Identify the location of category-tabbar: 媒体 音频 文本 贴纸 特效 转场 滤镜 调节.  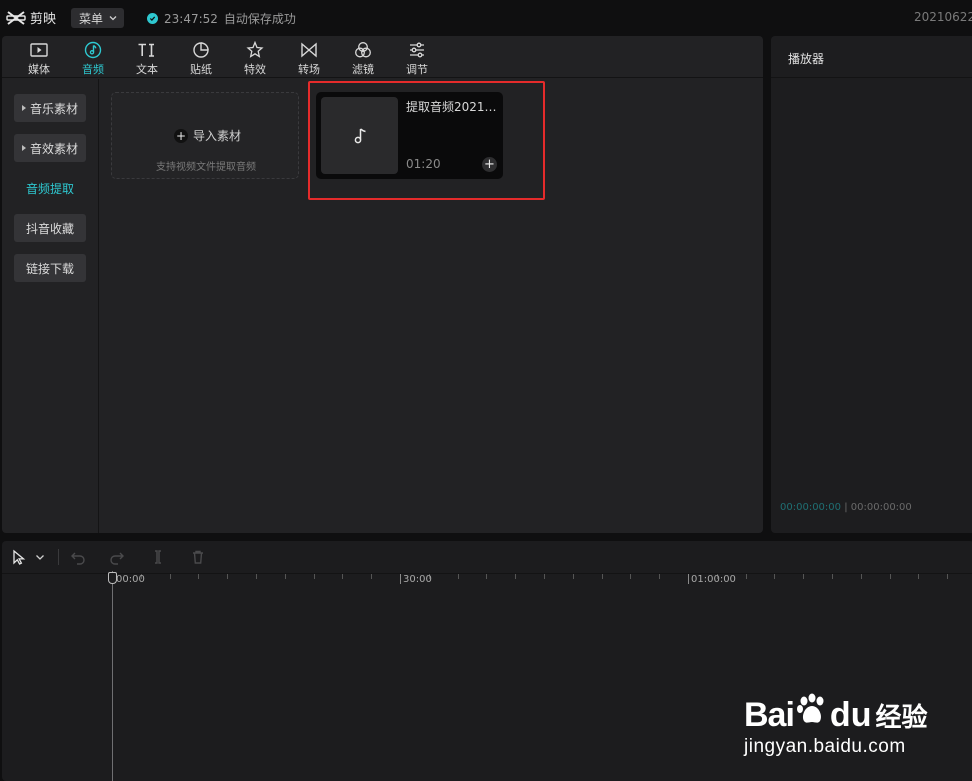
(382, 57).